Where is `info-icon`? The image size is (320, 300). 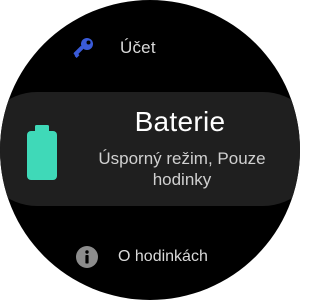
info-icon is located at coordinates (87, 257).